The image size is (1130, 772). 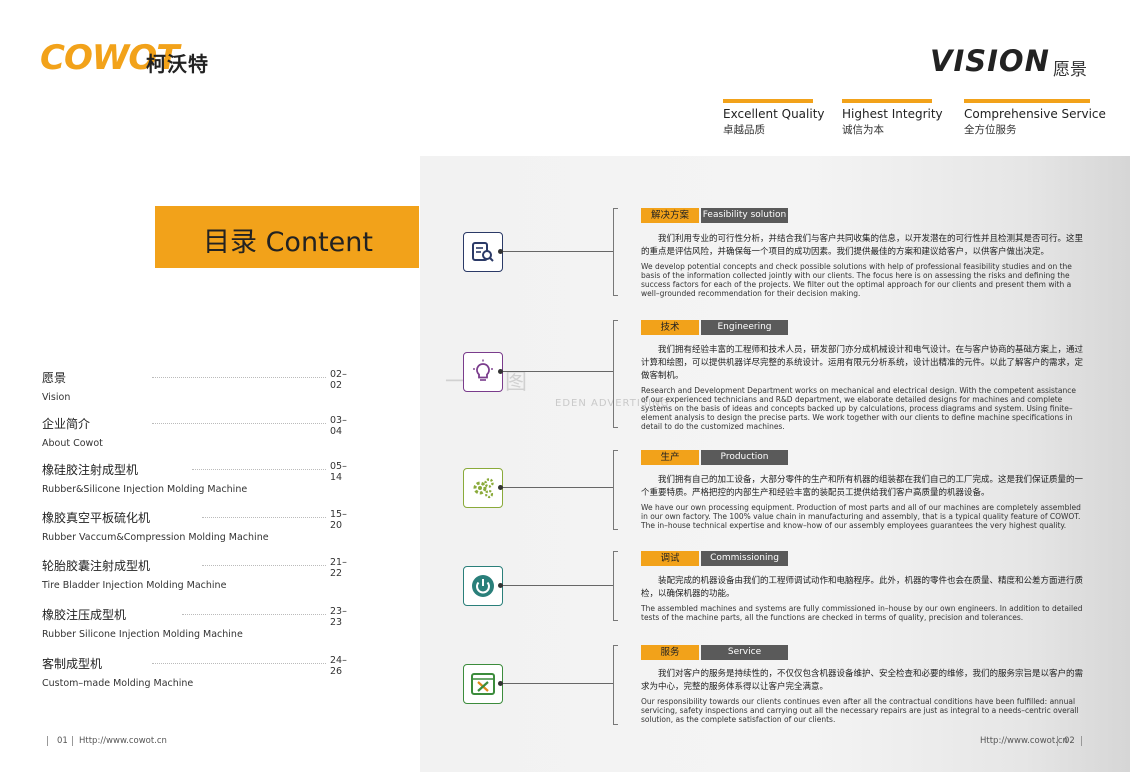 I want to click on toc-item-en: Custom–made Molding Machine, so click(x=118, y=683).